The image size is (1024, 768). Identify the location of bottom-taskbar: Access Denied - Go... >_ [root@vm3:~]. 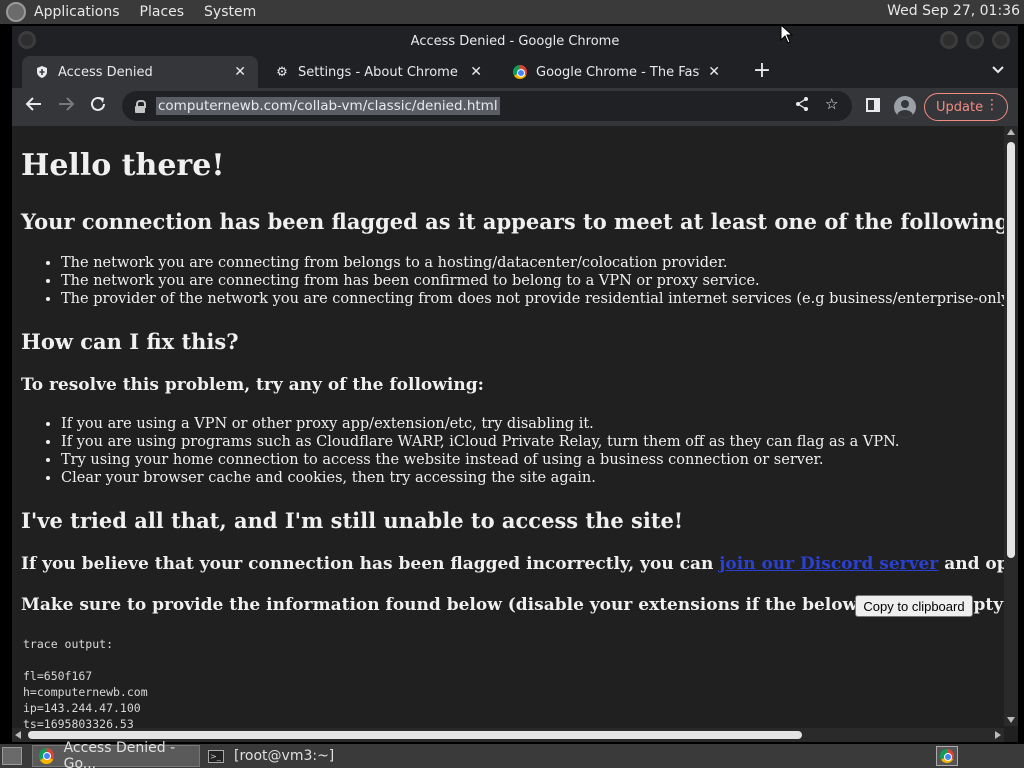
(512, 754).